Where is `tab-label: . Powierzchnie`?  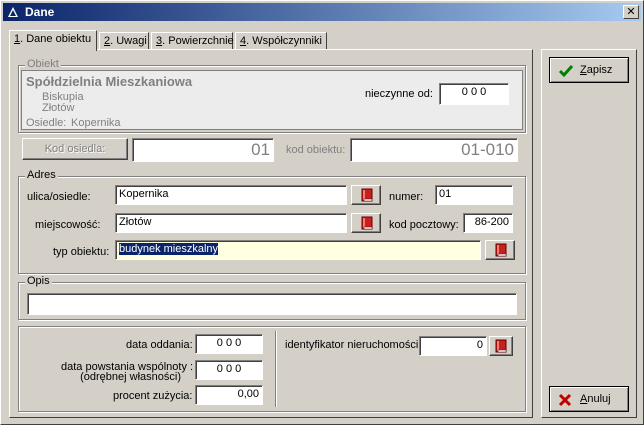 tab-label: . Powierzchnie is located at coordinates (198, 41).